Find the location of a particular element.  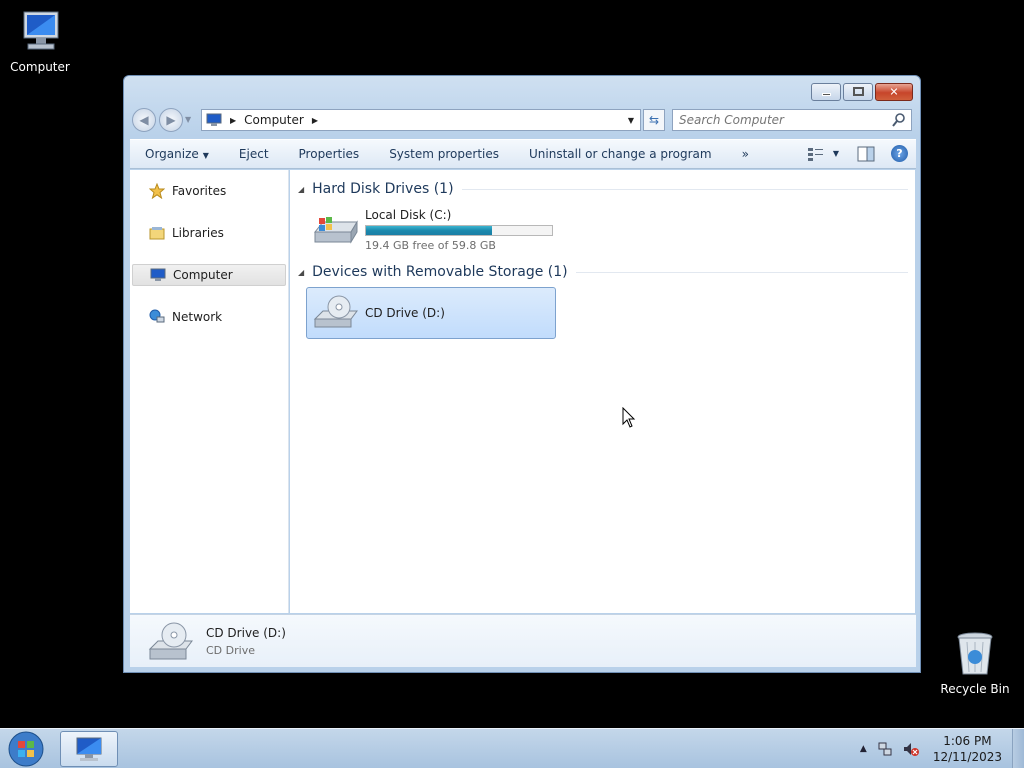

navigation-bar: ◀ ▶ ▼ ▶ Computer ▶ ▼ ⇆ is located at coordinates (523, 120).